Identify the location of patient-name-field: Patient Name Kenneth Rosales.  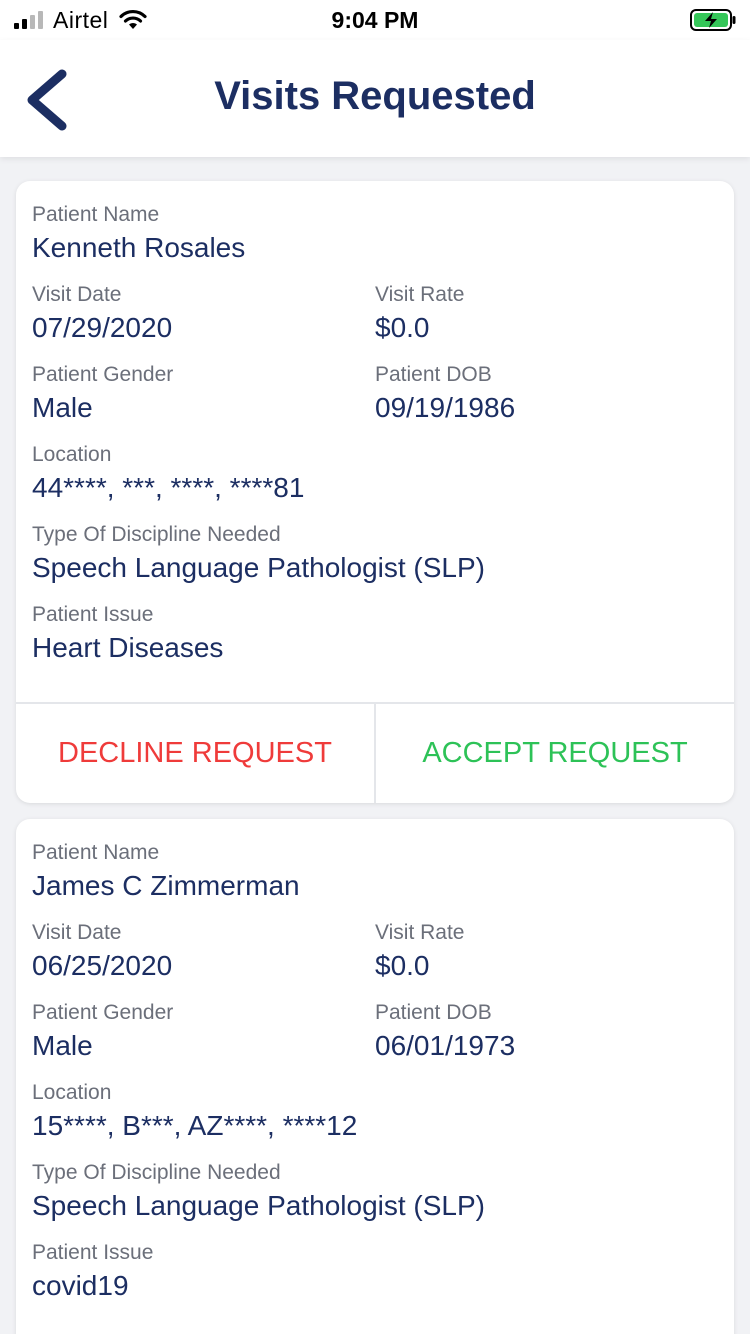
(375, 234).